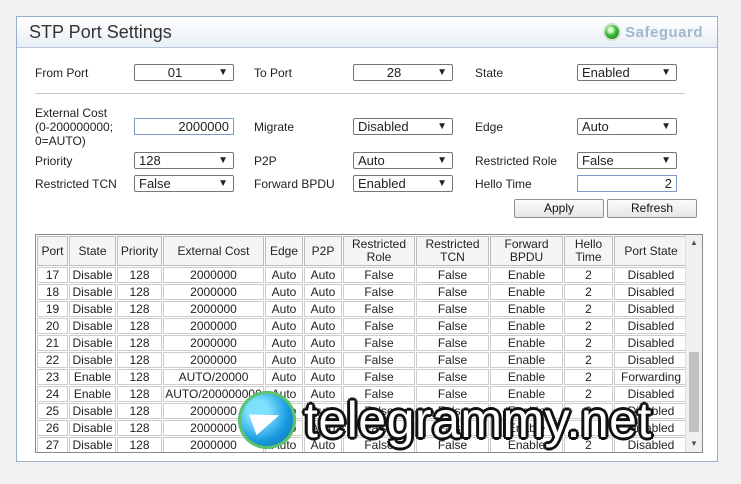 The height and width of the screenshot is (484, 741). What do you see at coordinates (52, 444) in the screenshot?
I see `table-cell: 27` at bounding box center [52, 444].